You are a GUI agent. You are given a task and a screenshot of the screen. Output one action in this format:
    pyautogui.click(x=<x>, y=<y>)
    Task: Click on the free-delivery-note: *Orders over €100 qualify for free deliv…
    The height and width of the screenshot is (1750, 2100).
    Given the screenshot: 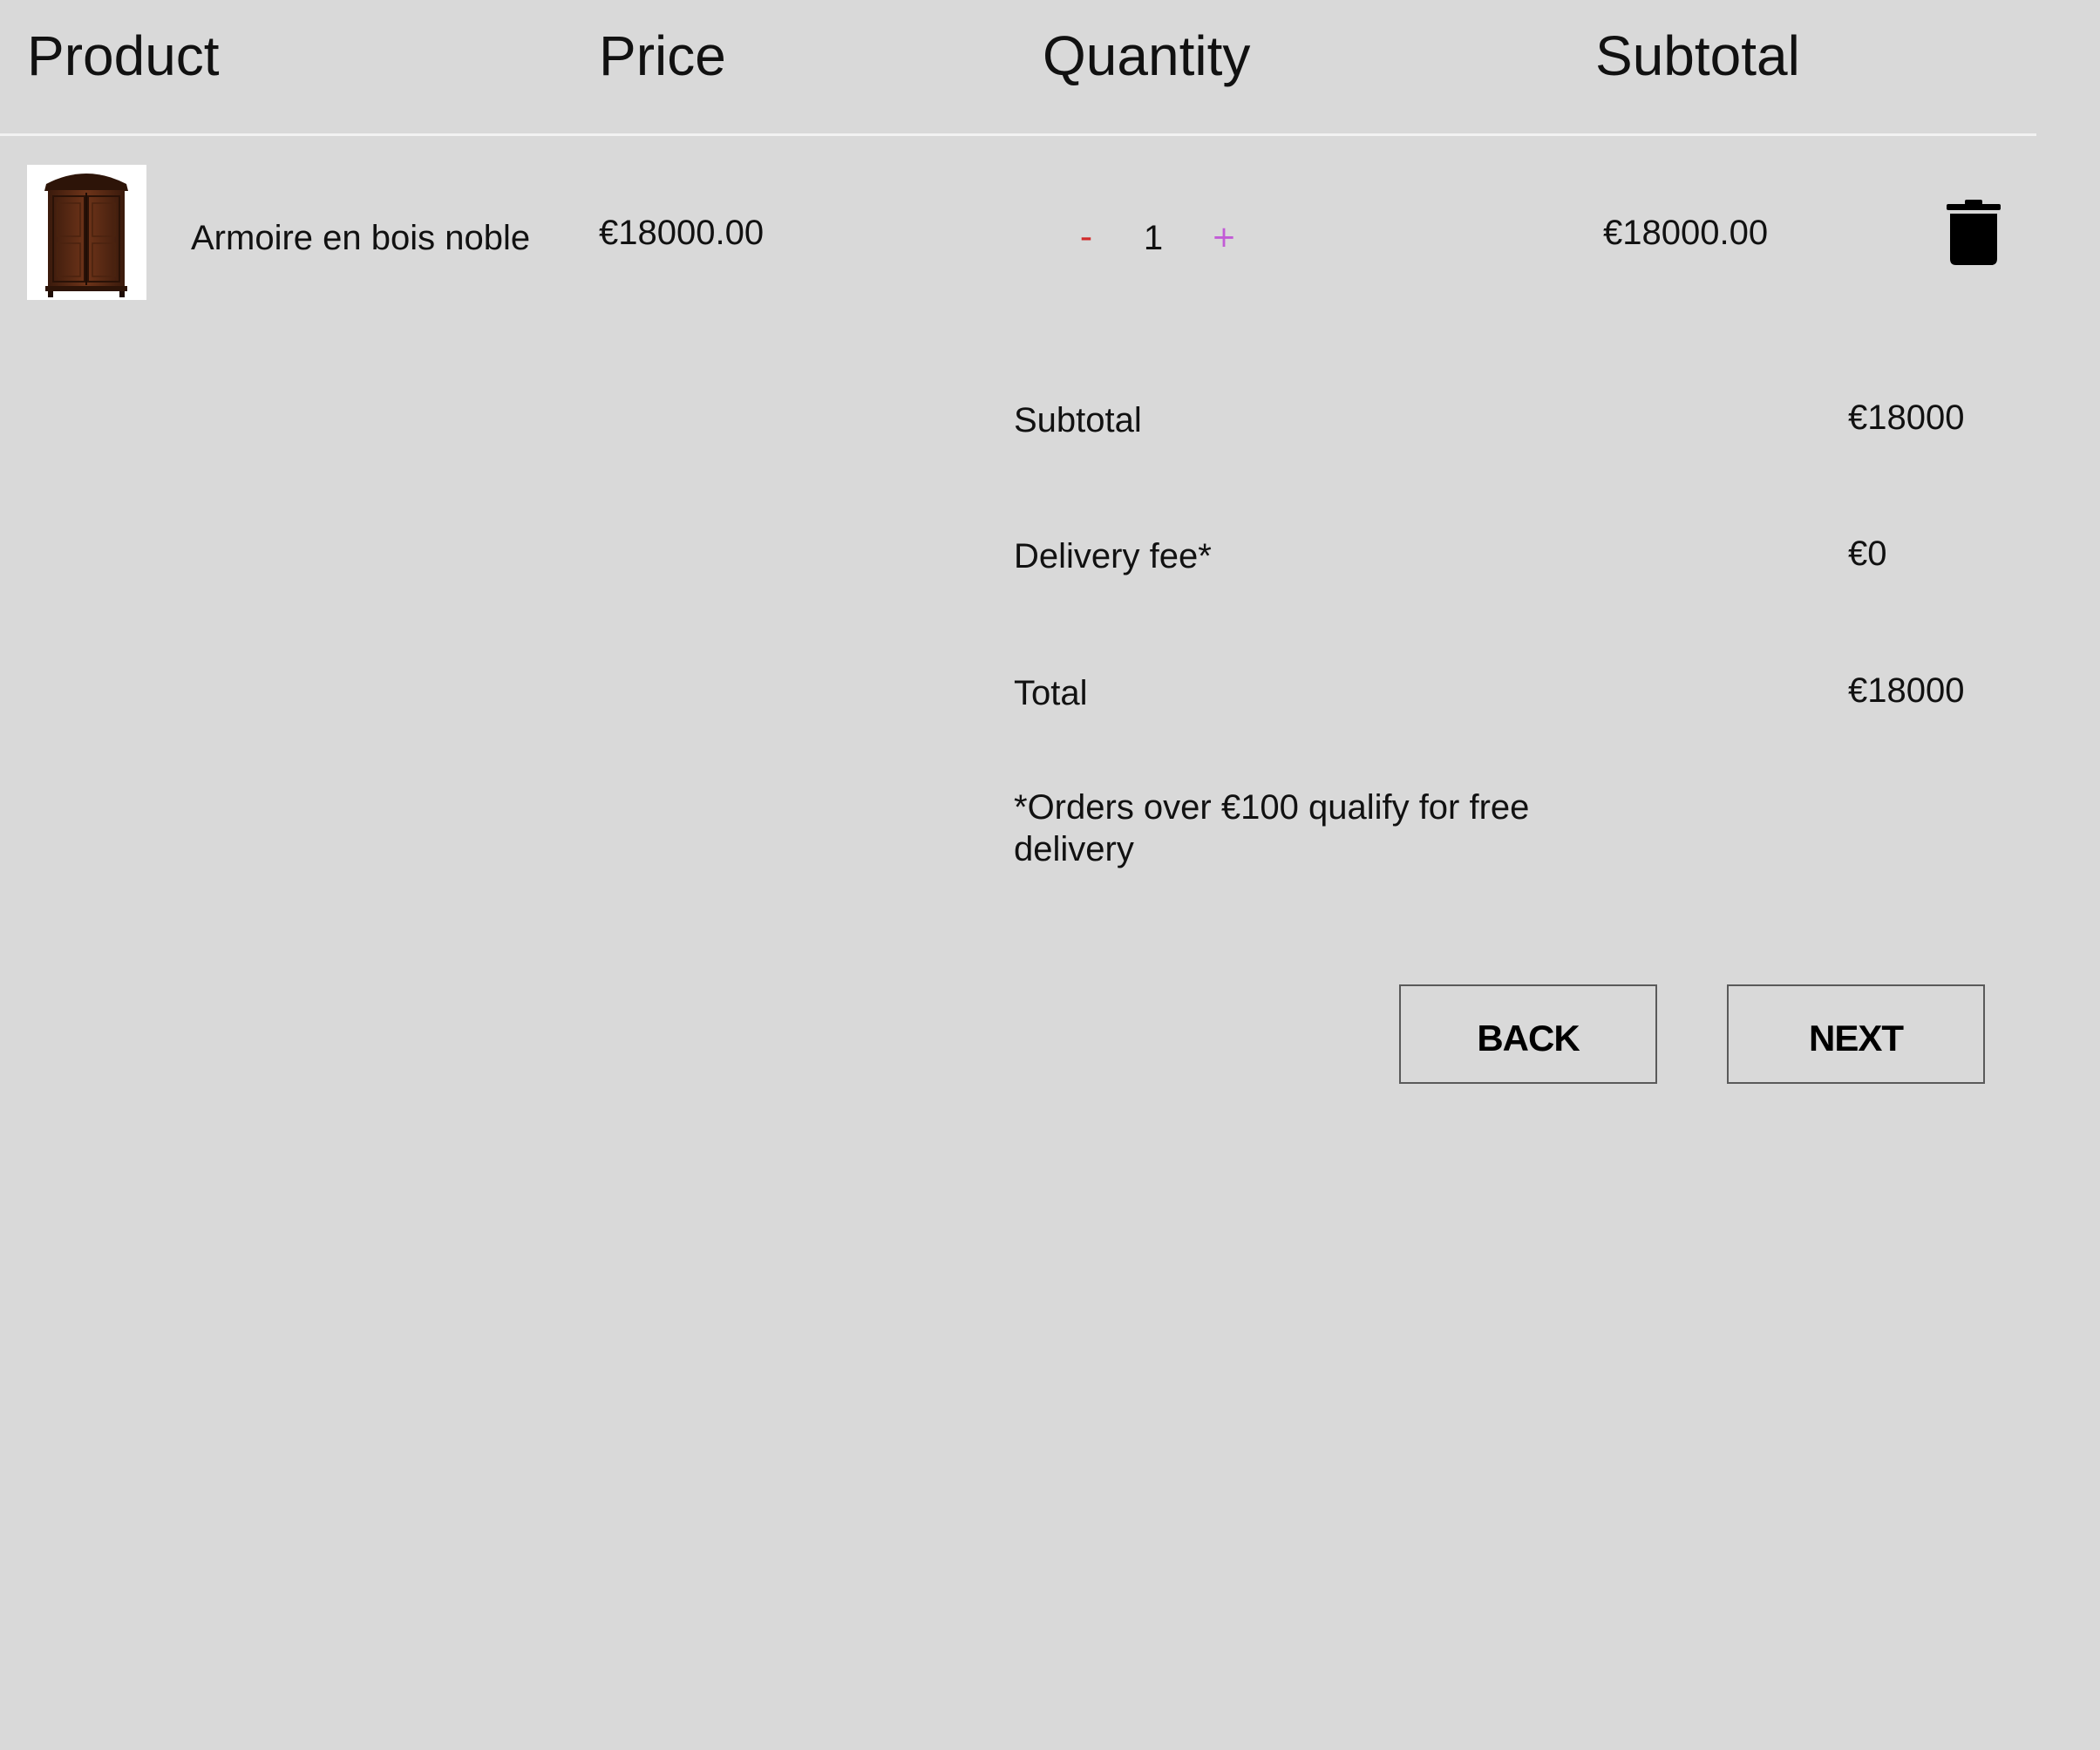 What is the action you would take?
    pyautogui.click(x=1272, y=828)
    